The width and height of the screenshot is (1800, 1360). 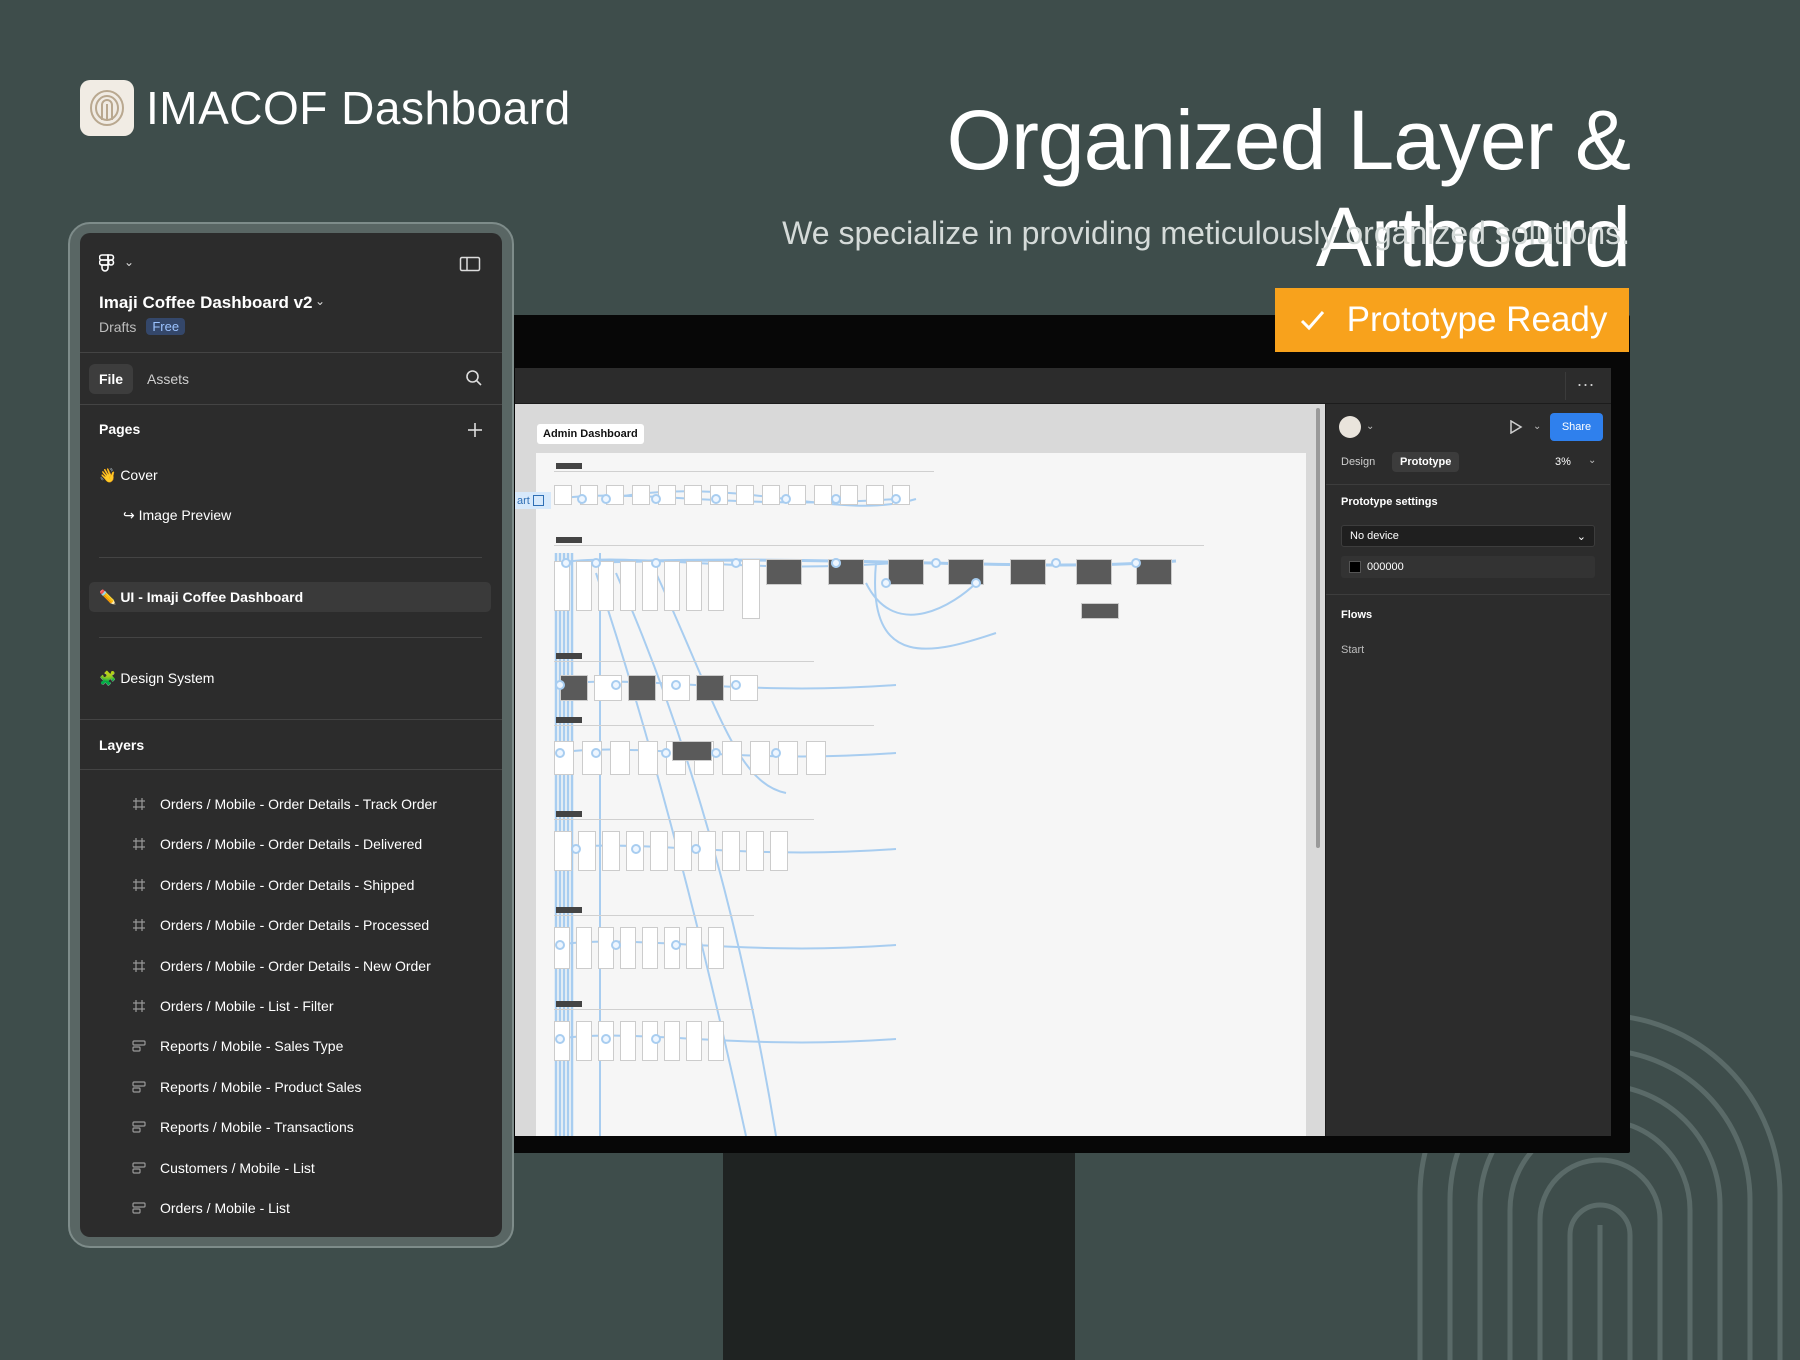 What do you see at coordinates (223, 1168) in the screenshot?
I see `layer-item: Customers / Mobile - List` at bounding box center [223, 1168].